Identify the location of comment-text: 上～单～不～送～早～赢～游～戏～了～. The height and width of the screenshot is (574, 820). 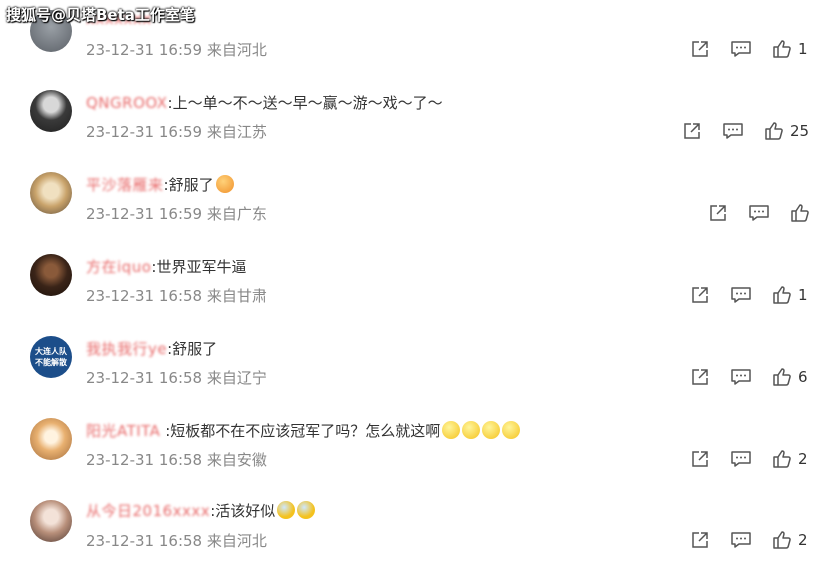
(307, 103).